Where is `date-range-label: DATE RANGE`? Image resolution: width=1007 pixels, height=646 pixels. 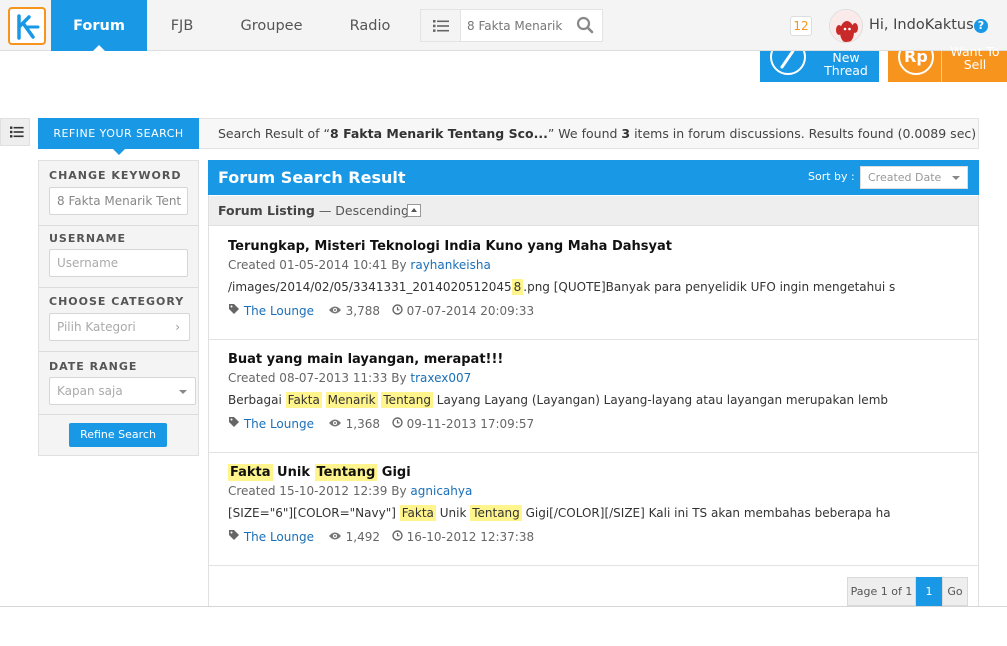
date-range-label: DATE RANGE is located at coordinates (93, 366).